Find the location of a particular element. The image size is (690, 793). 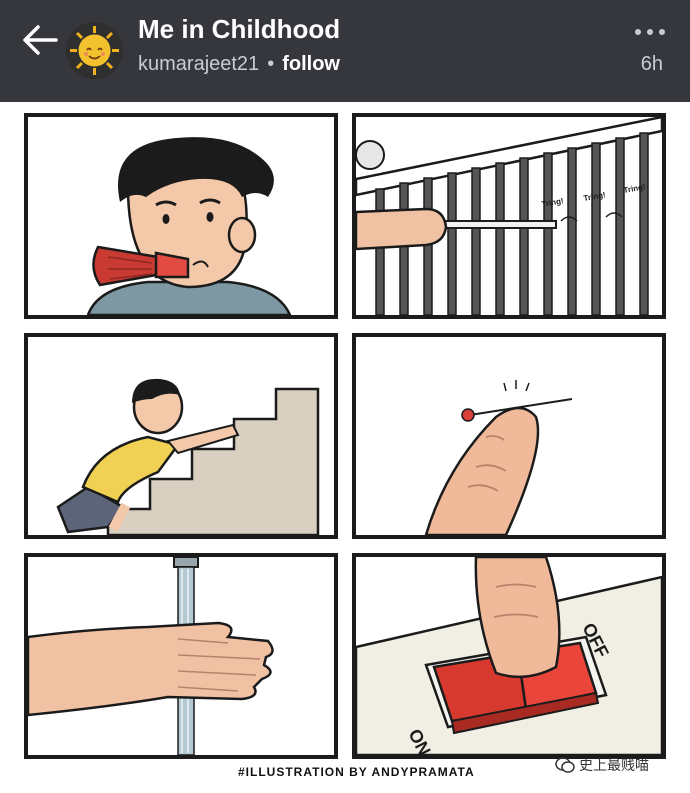

water-hand-illustration is located at coordinates (151, 656).